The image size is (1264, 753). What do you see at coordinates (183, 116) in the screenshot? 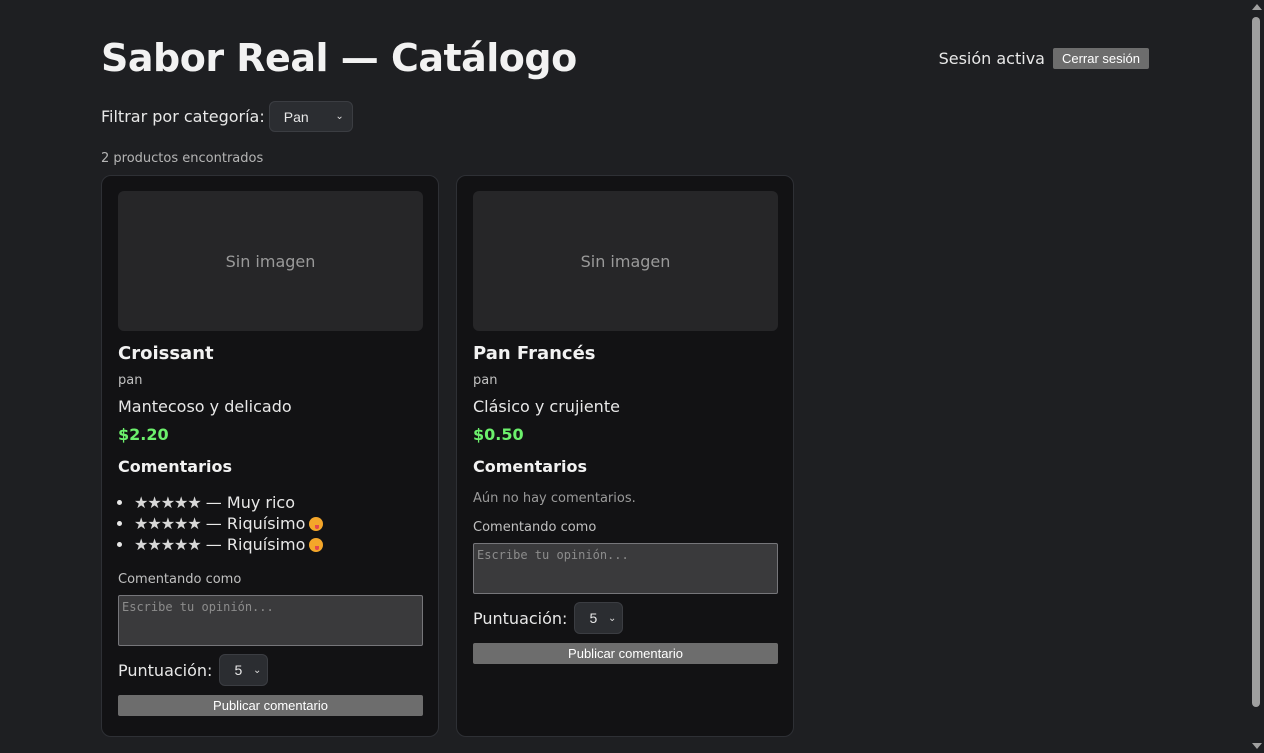
I see `filter-label: Filtrar por categoría:` at bounding box center [183, 116].